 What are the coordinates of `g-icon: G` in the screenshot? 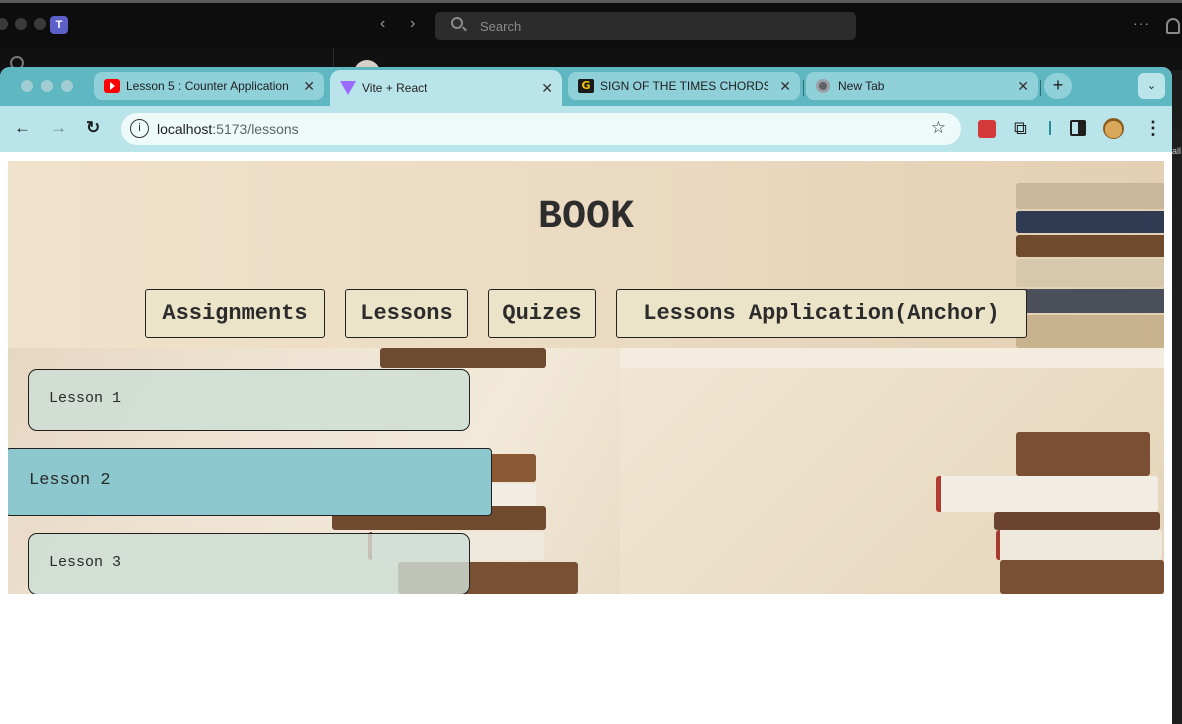 It's located at (586, 86).